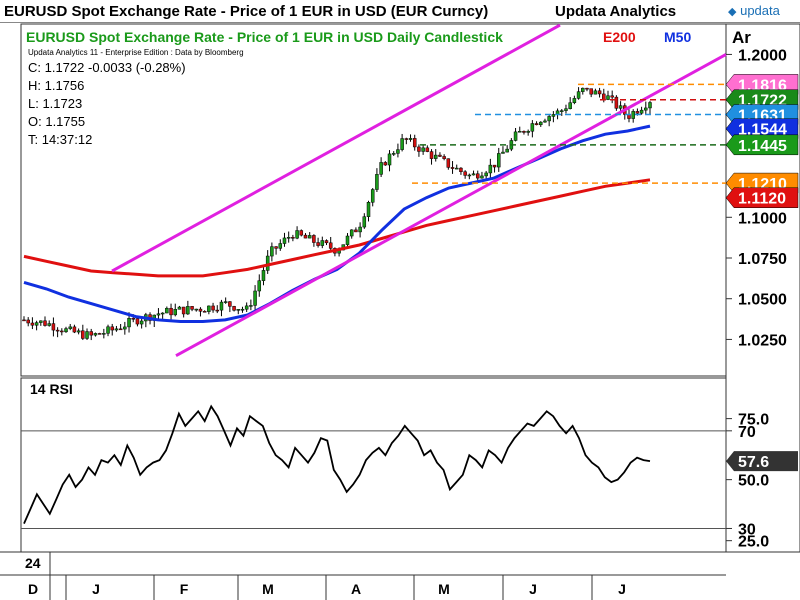 This screenshot has width=800, height=600. Describe the element at coordinates (184, 589) in the screenshot. I see `month-label: F` at that location.